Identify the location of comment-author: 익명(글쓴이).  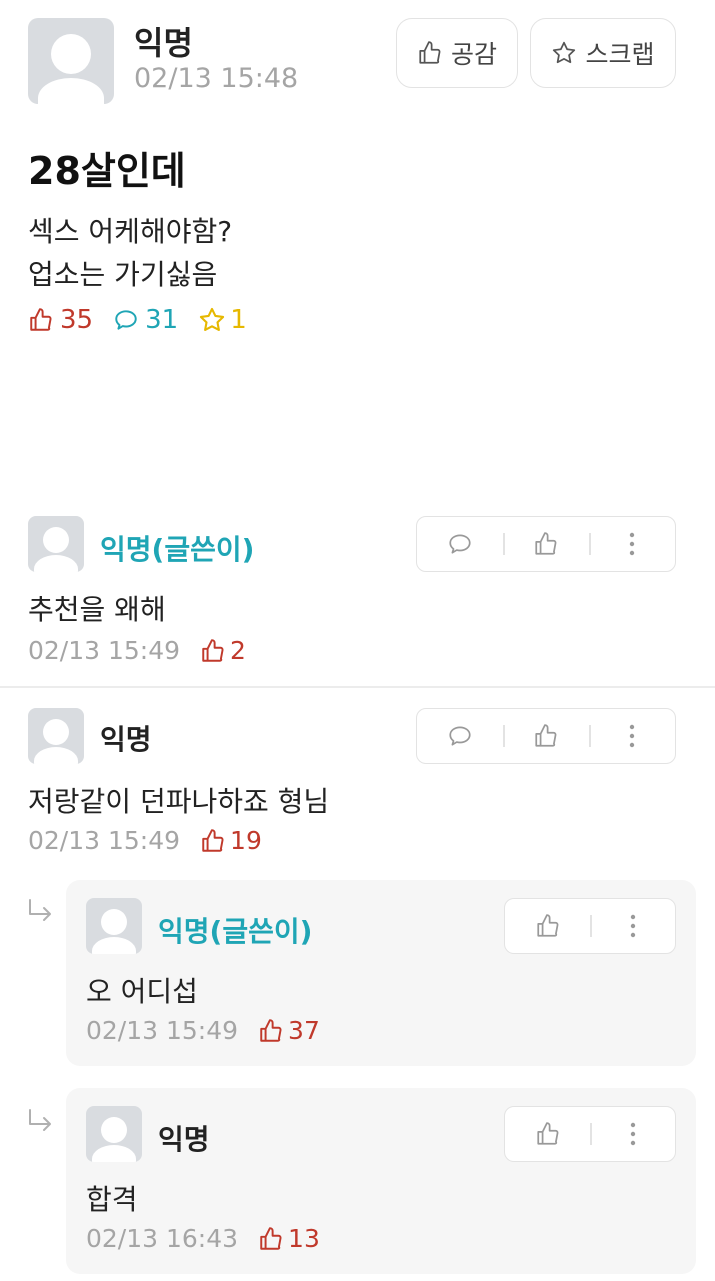
(177, 549).